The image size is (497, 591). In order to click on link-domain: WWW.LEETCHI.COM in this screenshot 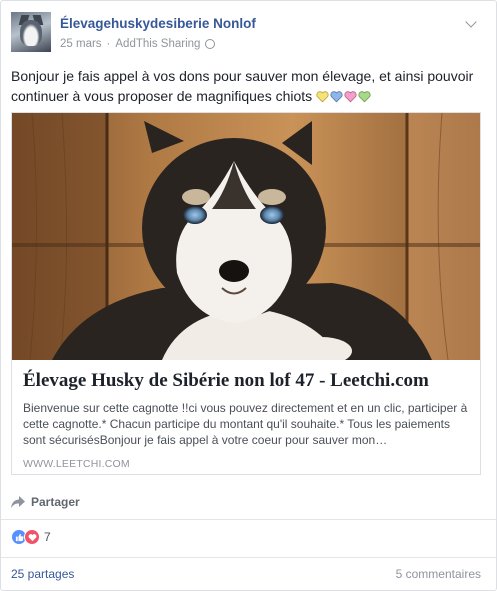, I will do `click(76, 464)`.